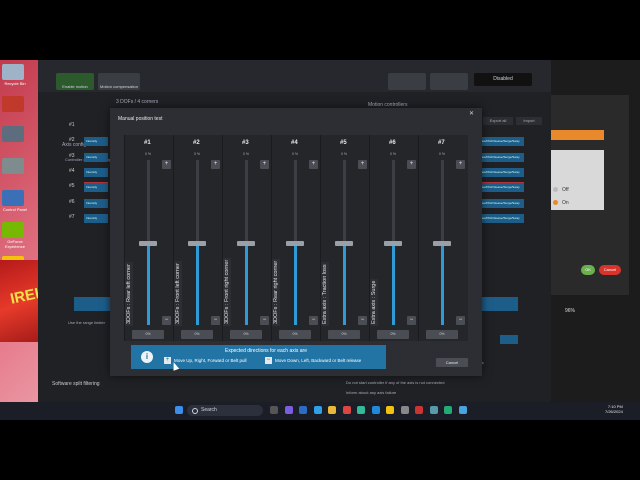 This screenshot has height=480, width=640. What do you see at coordinates (72, 140) in the screenshot?
I see `axis-row-label: #2` at bounding box center [72, 140].